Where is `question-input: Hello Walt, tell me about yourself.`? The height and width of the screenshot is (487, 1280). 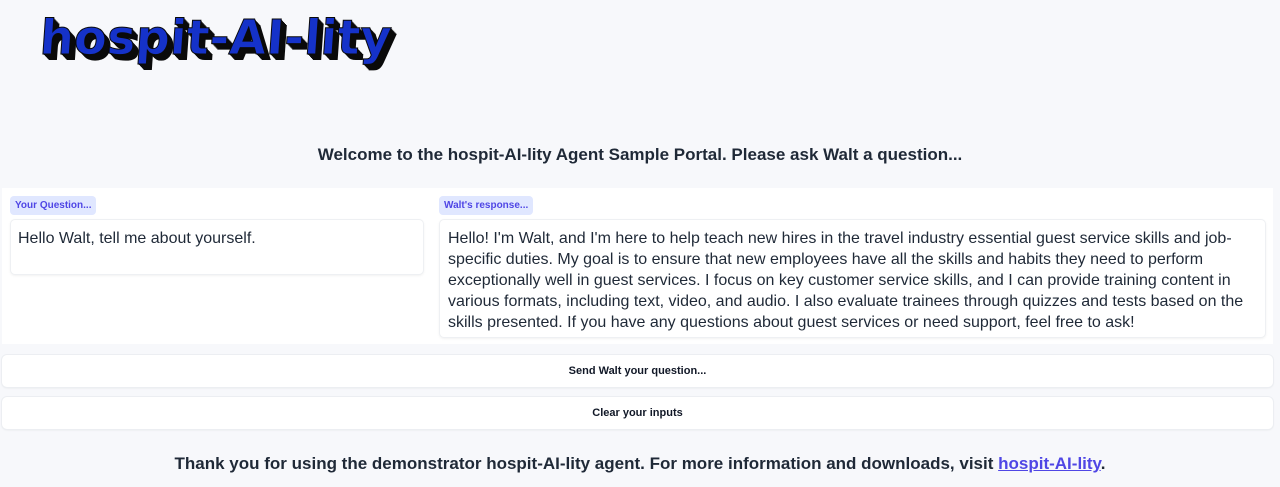 question-input: Hello Walt, tell me about yourself. is located at coordinates (217, 247).